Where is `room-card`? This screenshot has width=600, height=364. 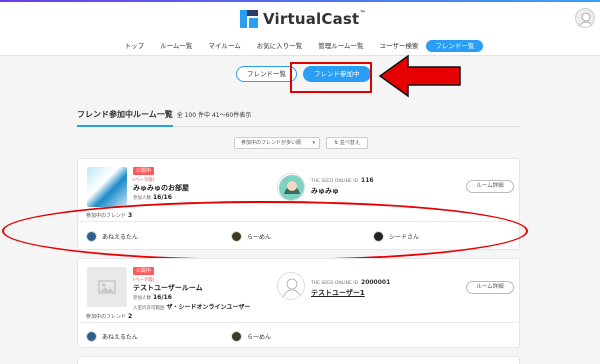
room-card is located at coordinates (298, 360).